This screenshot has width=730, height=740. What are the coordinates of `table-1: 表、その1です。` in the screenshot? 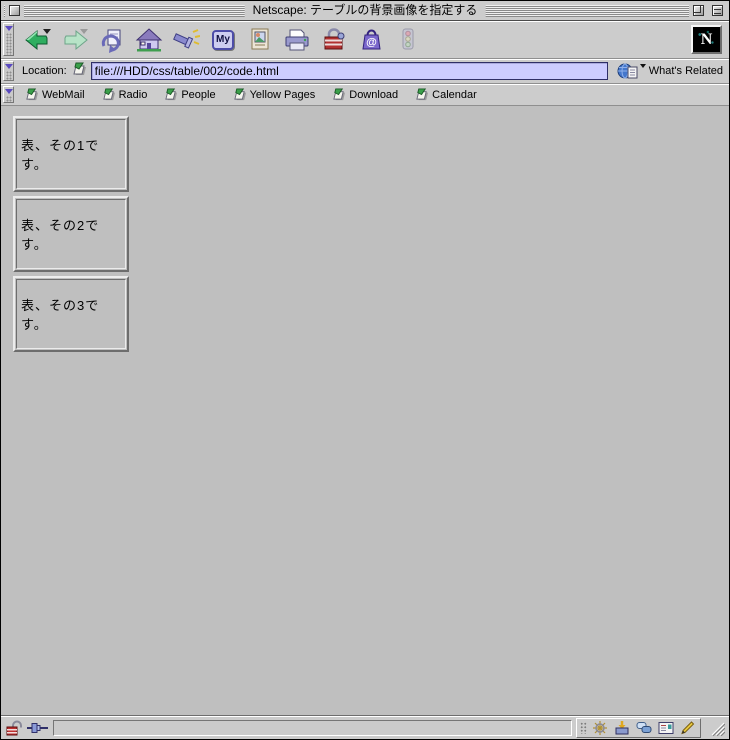 It's located at (71, 154).